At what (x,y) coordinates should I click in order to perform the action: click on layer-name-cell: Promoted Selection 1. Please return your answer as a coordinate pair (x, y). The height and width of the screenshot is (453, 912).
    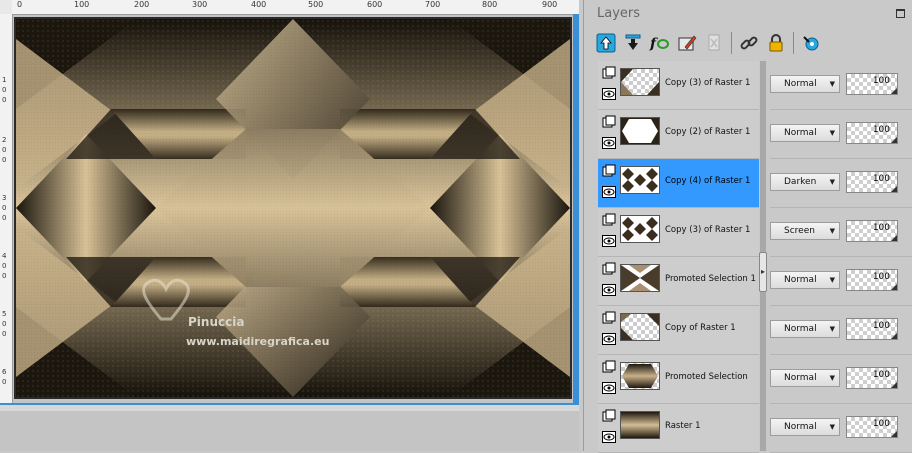
    Looking at the image, I should click on (678, 281).